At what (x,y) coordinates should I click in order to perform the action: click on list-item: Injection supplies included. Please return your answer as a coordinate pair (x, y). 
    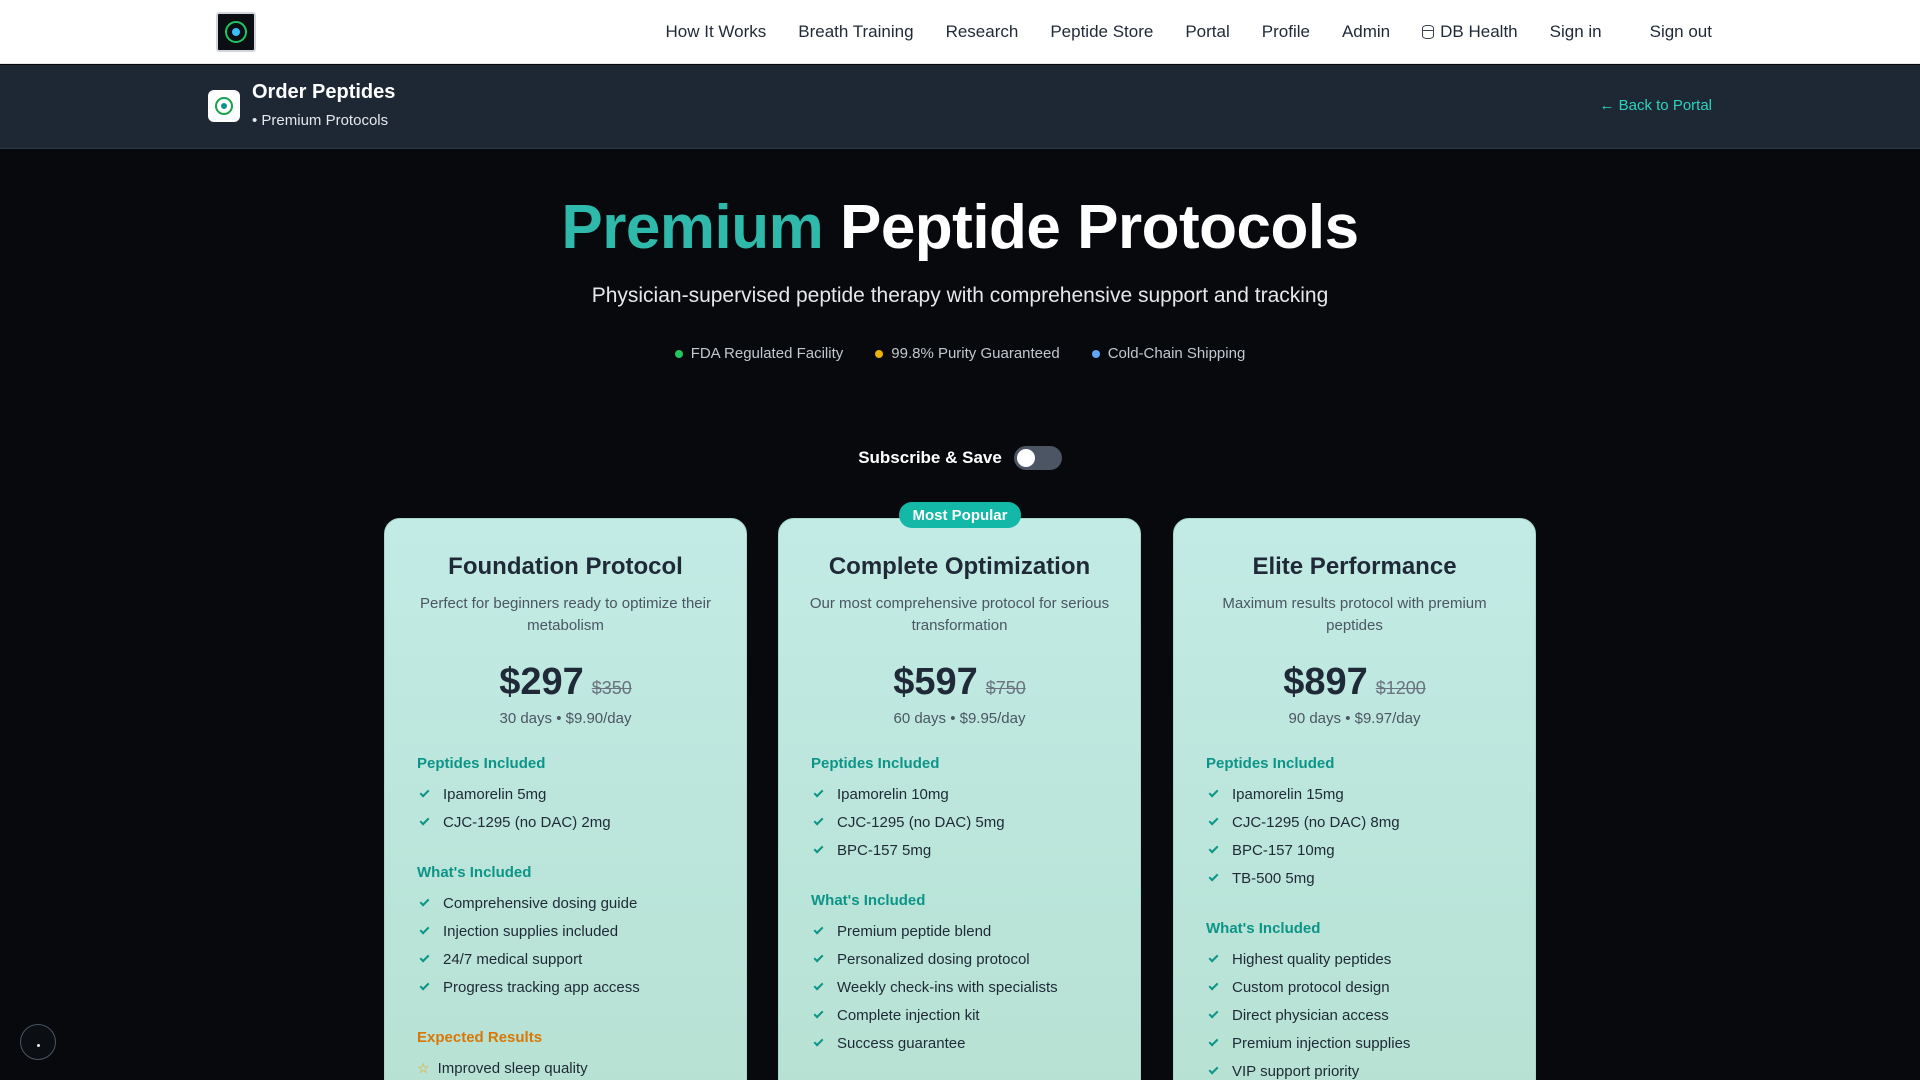
    Looking at the image, I should click on (581, 931).